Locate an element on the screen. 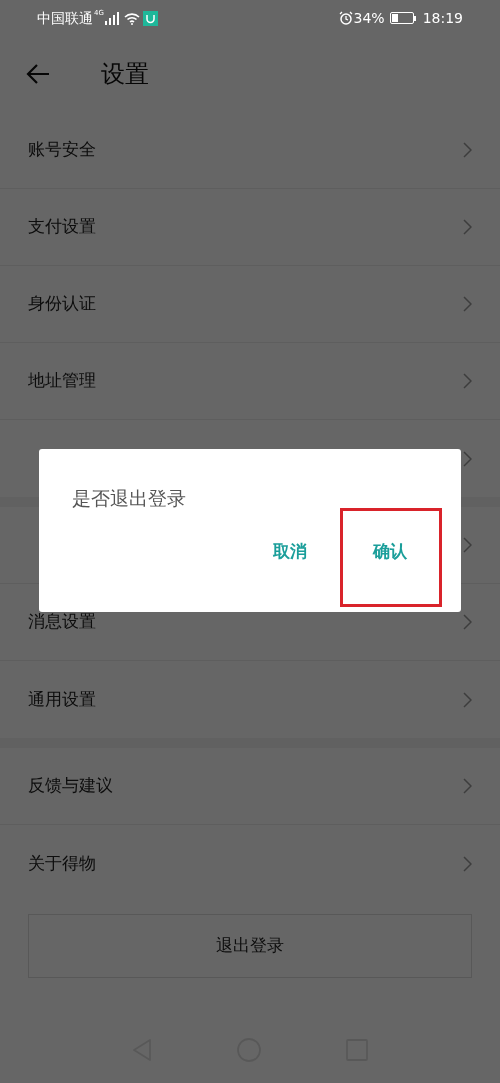  row-label: 支付设置 is located at coordinates (62, 227).